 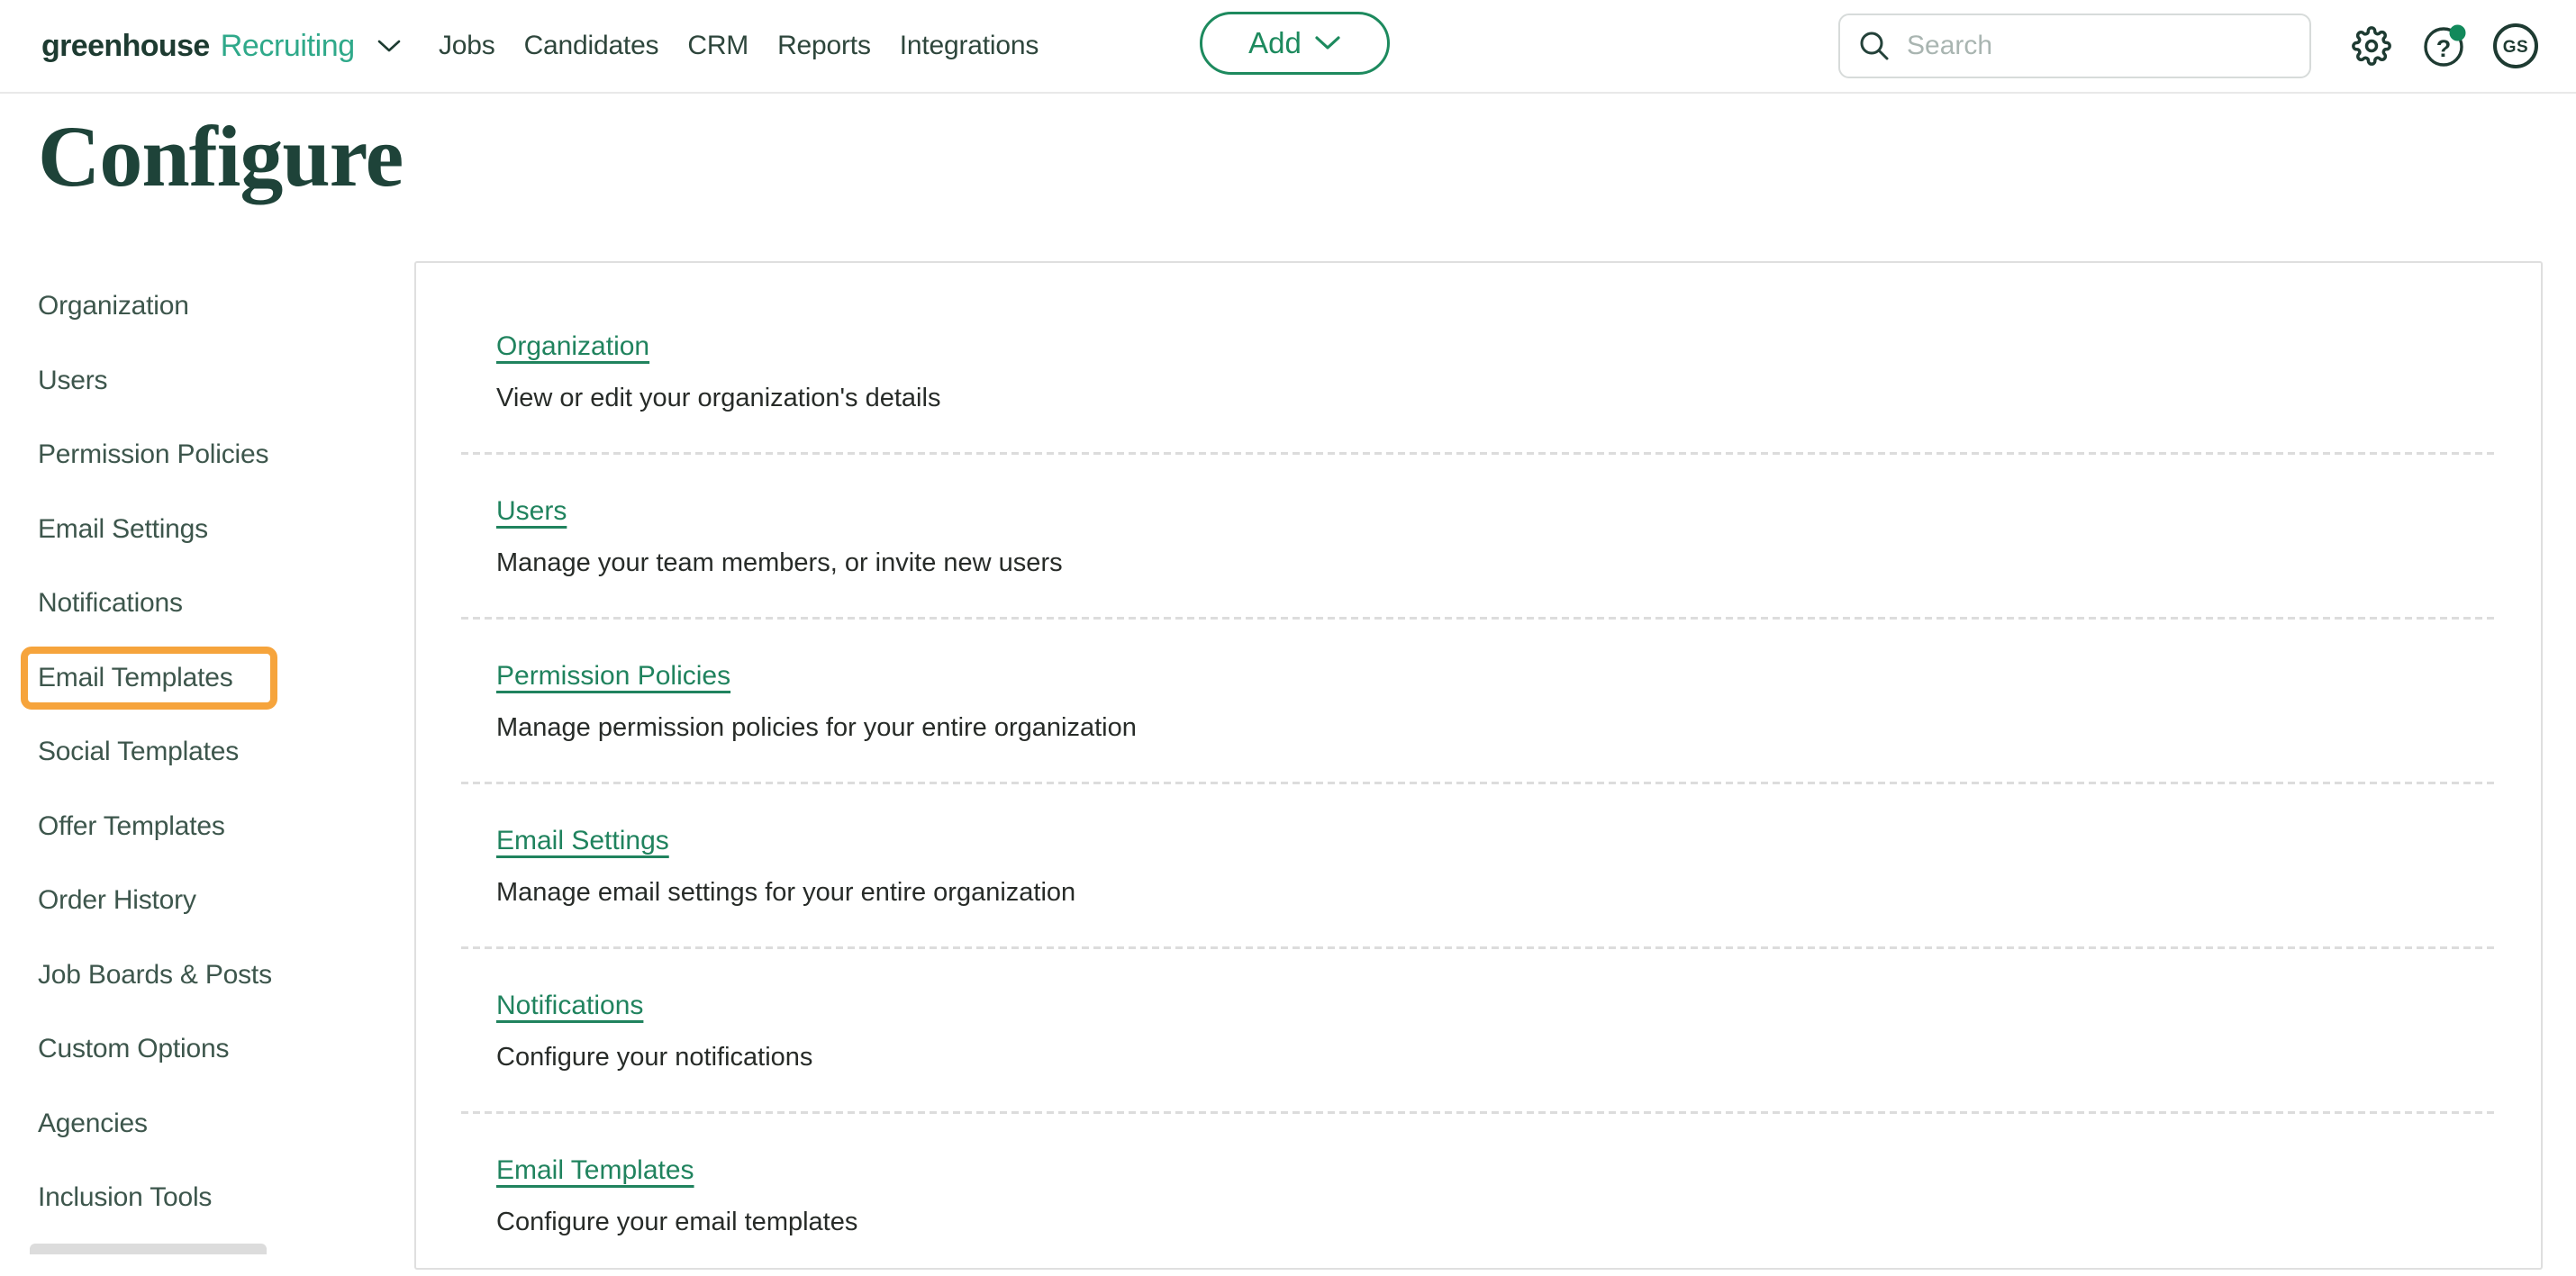 I want to click on organization-link: Organization, so click(x=572, y=347).